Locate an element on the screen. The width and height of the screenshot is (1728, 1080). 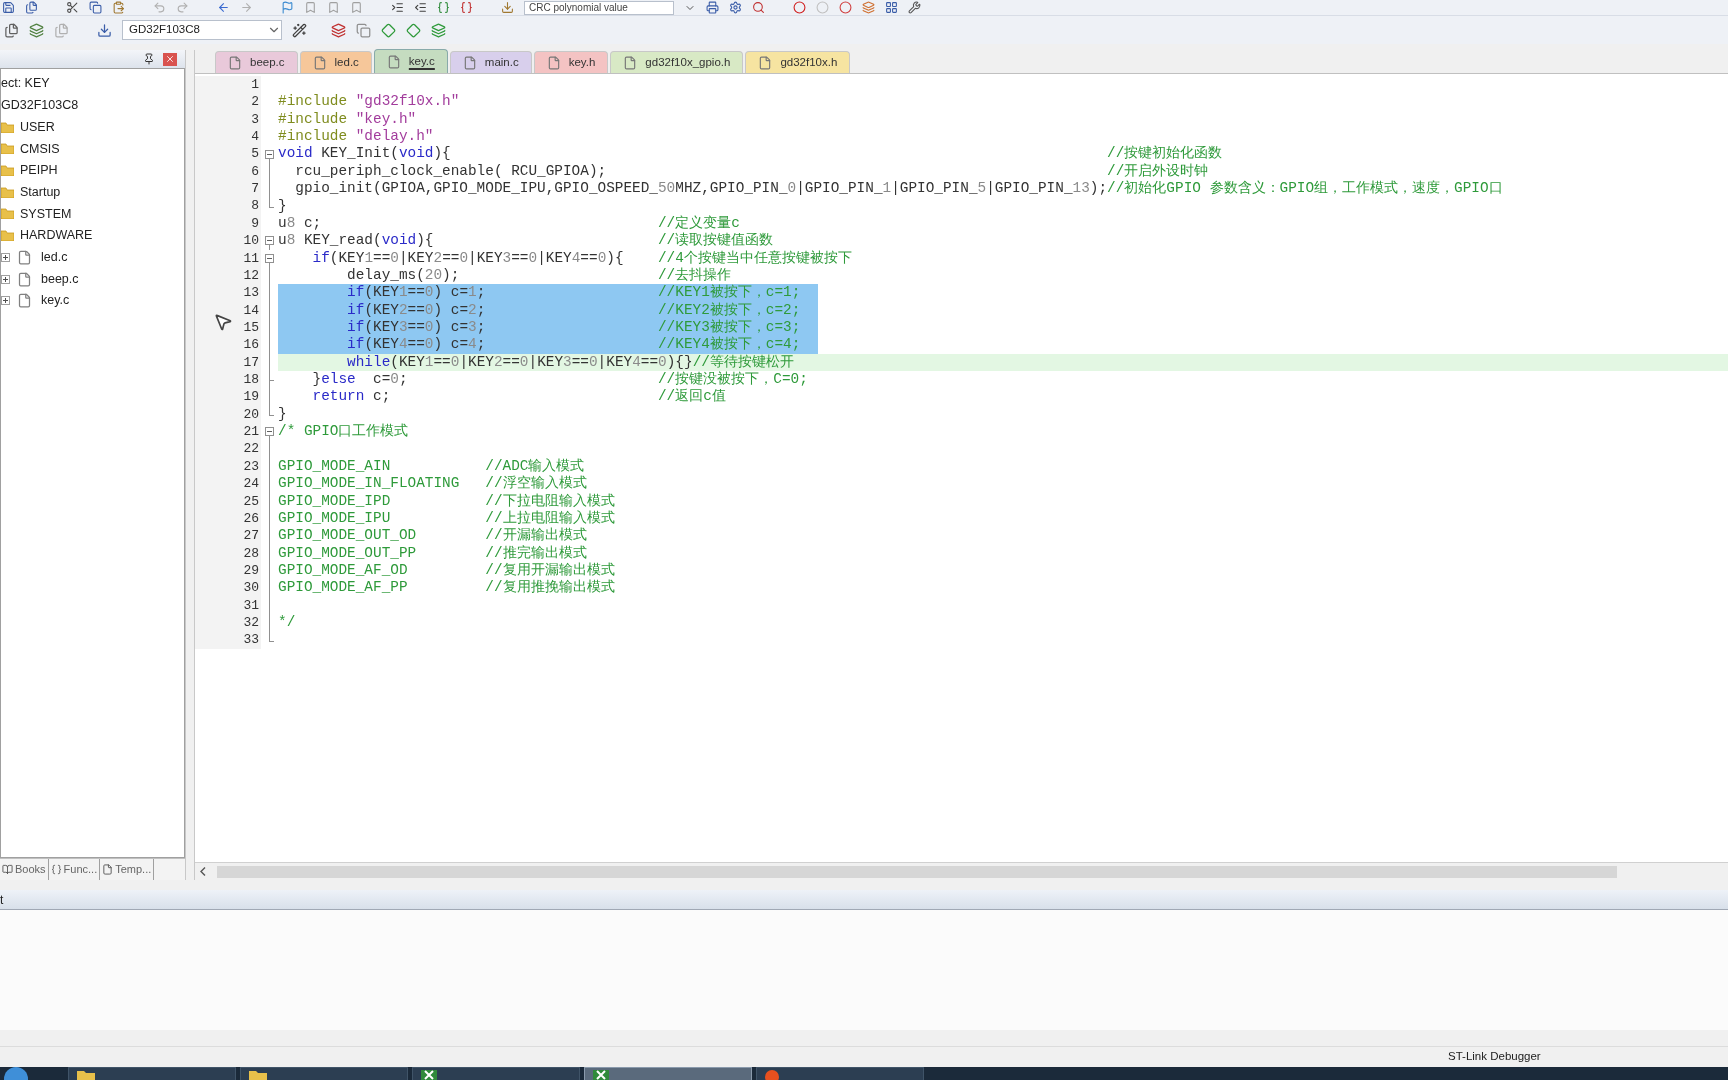
search-icon is located at coordinates (758, 7).